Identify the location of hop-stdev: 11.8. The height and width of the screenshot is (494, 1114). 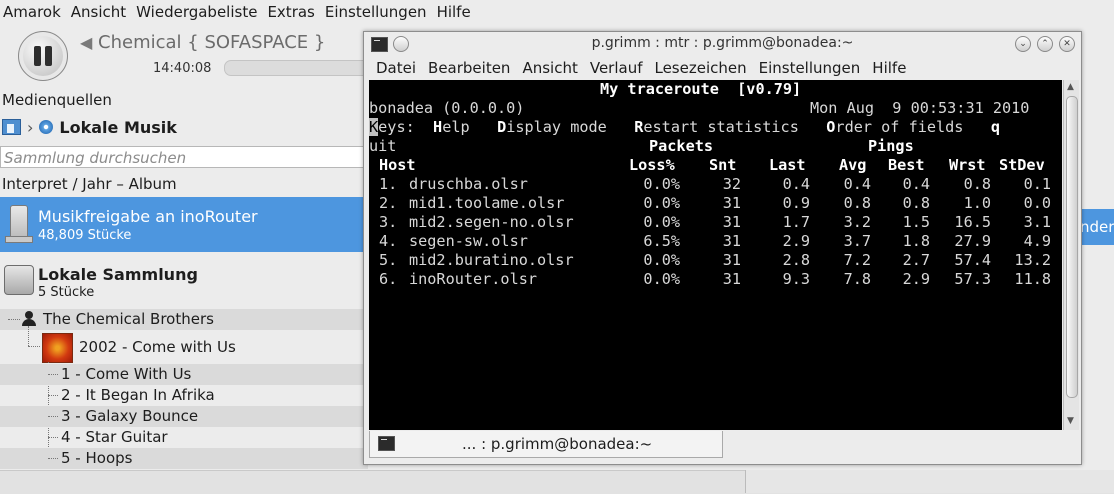
(1032, 279).